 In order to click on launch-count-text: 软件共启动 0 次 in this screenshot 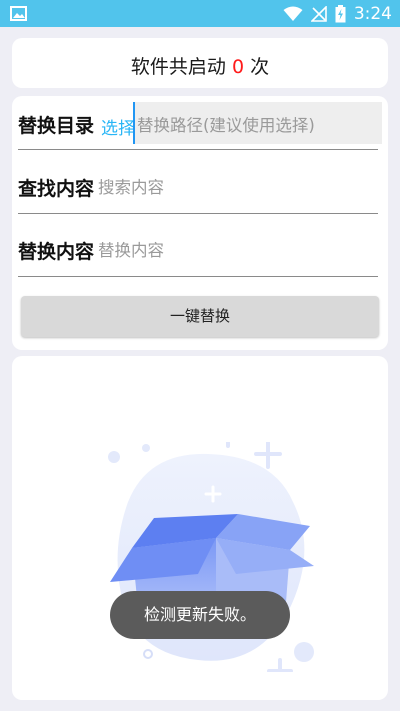, I will do `click(200, 65)`.